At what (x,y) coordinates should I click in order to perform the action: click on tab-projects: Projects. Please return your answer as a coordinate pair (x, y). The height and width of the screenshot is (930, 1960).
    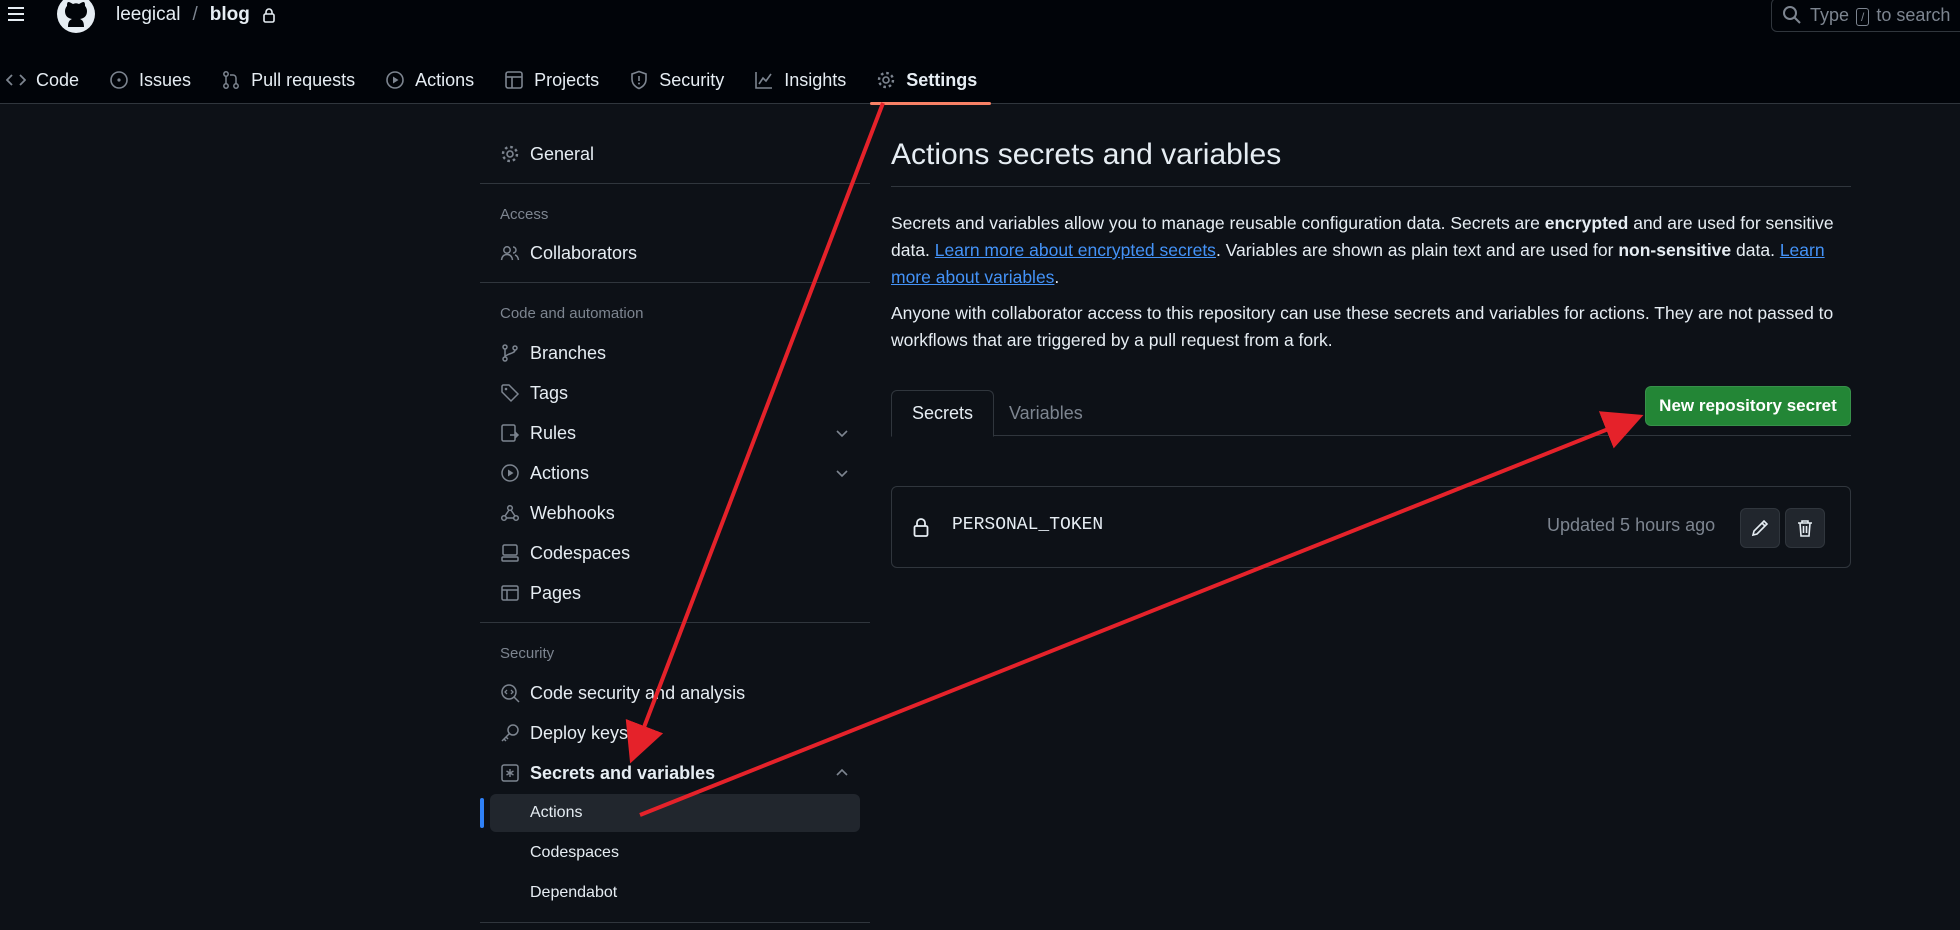
    Looking at the image, I should click on (555, 80).